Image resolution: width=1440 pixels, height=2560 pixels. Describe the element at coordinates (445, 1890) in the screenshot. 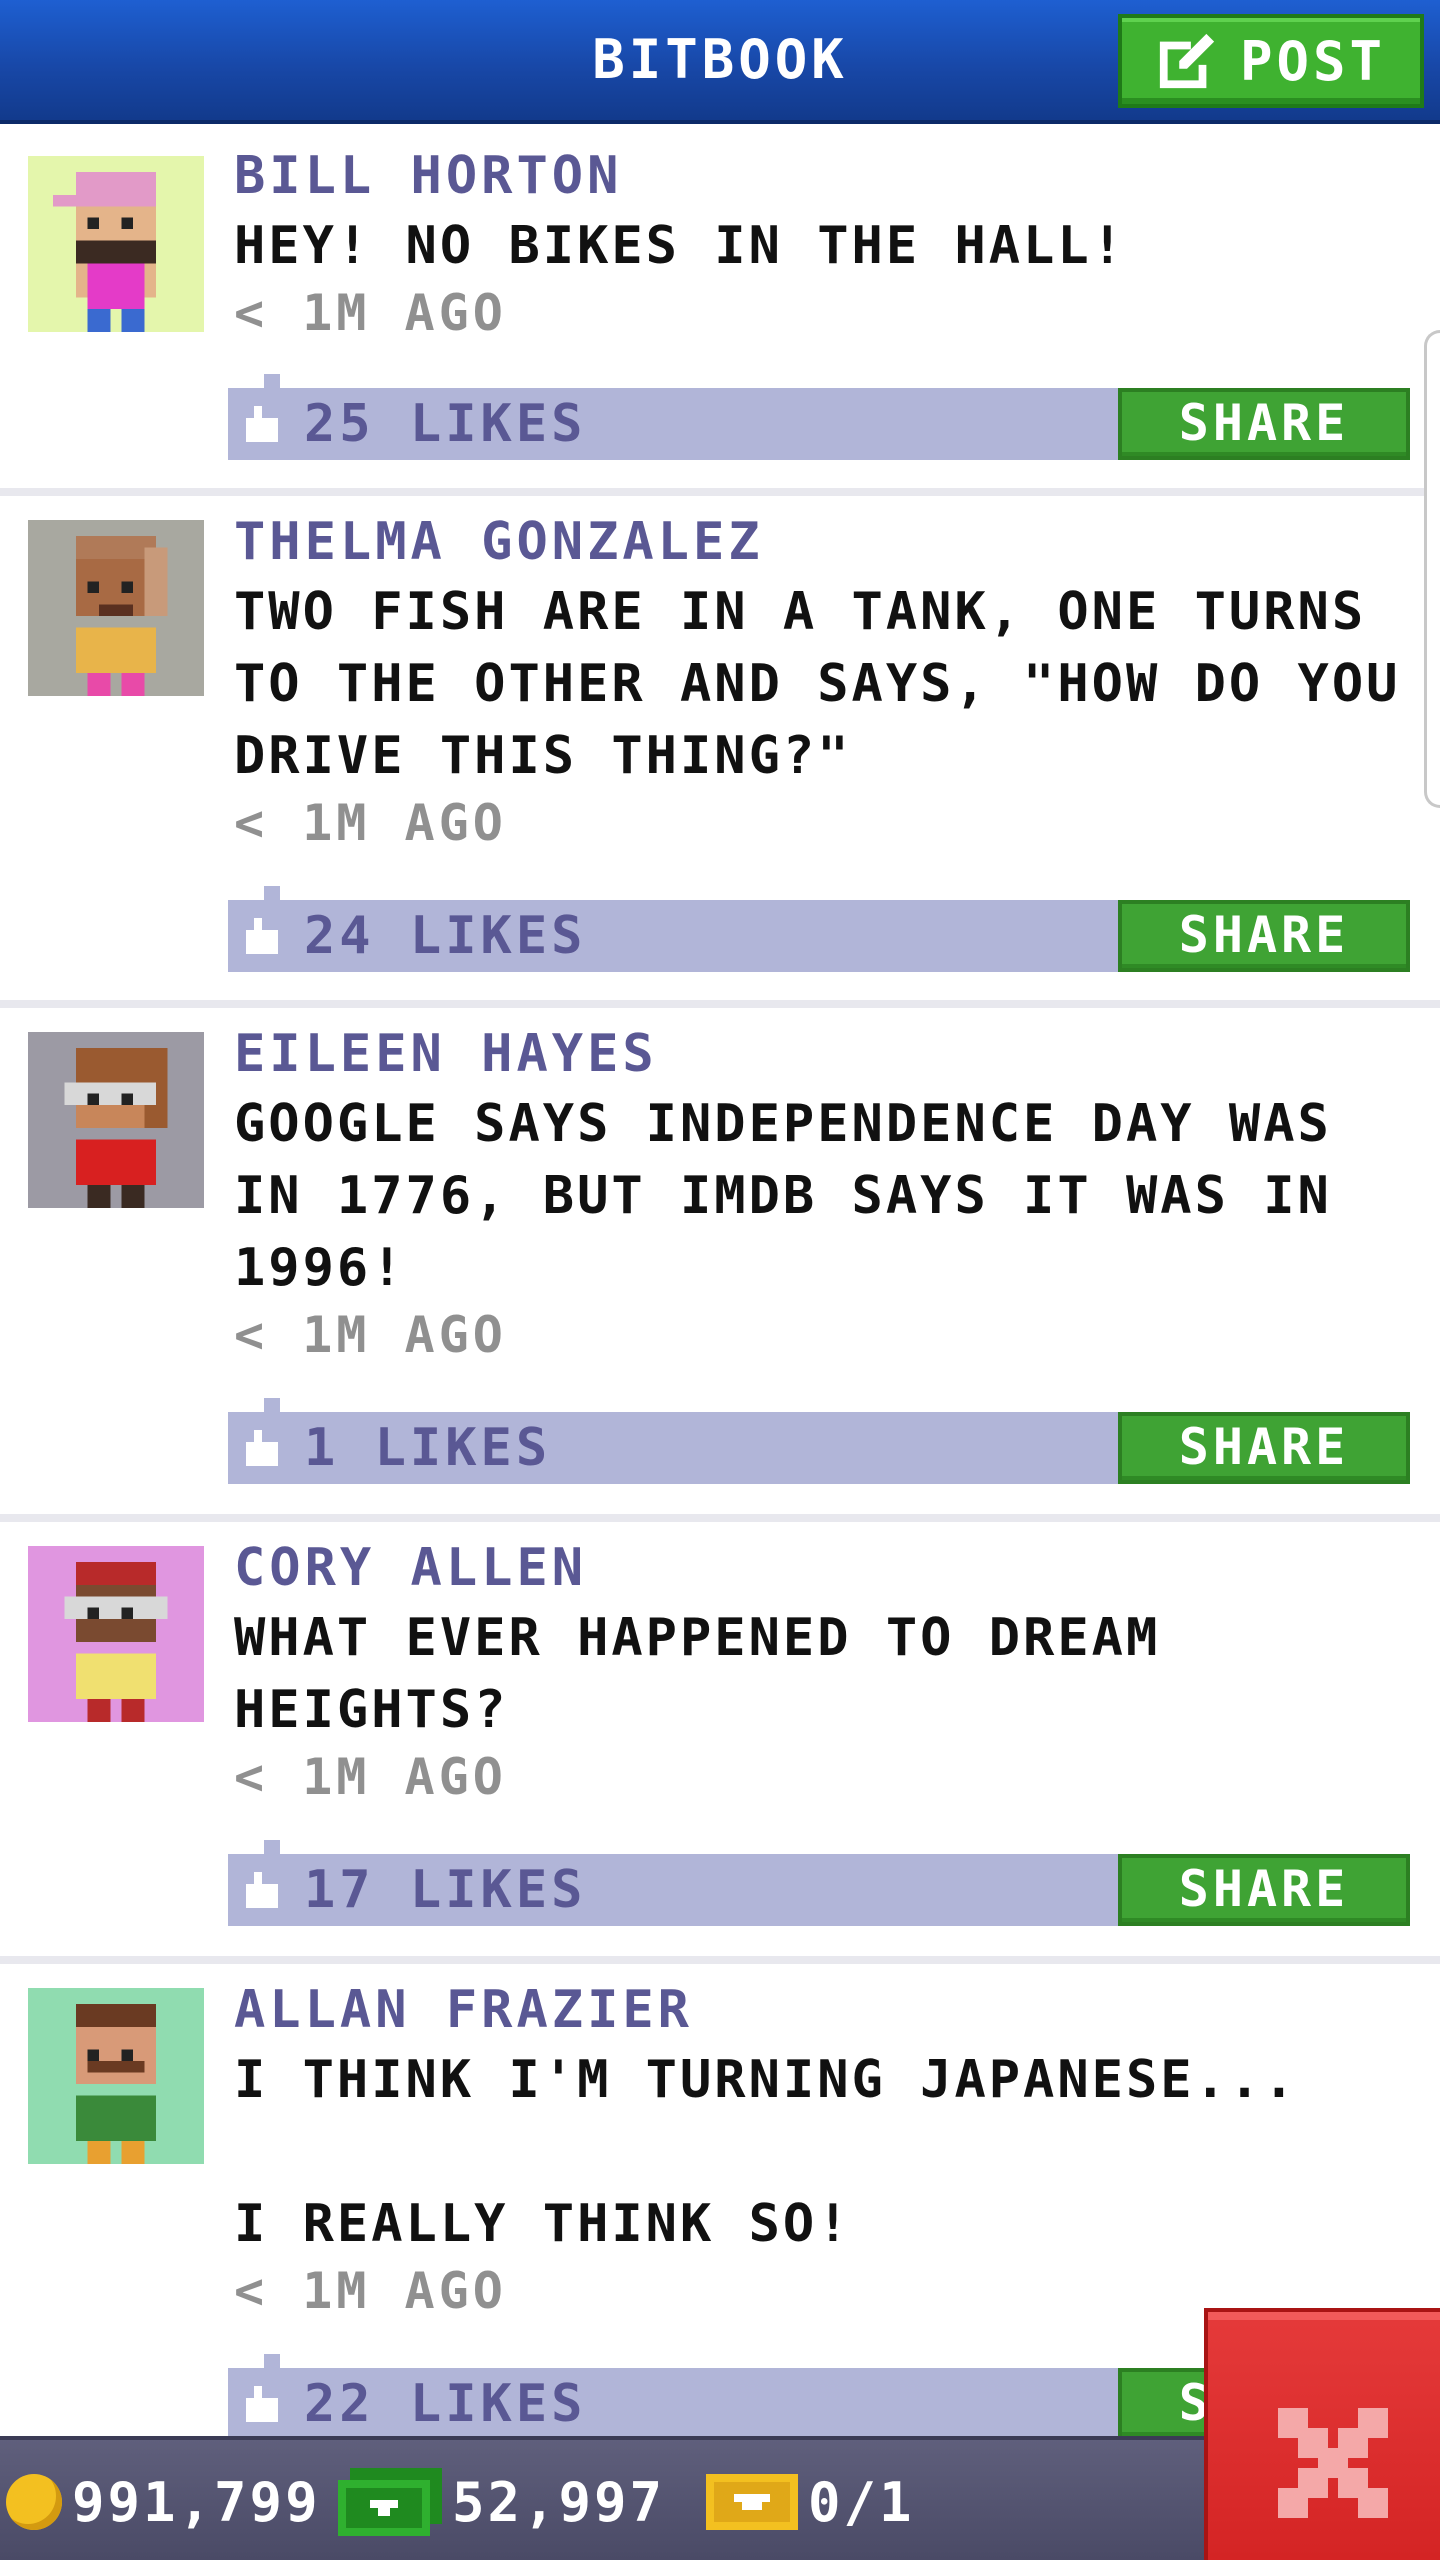

I see `likes-count: 17 LIKES` at that location.